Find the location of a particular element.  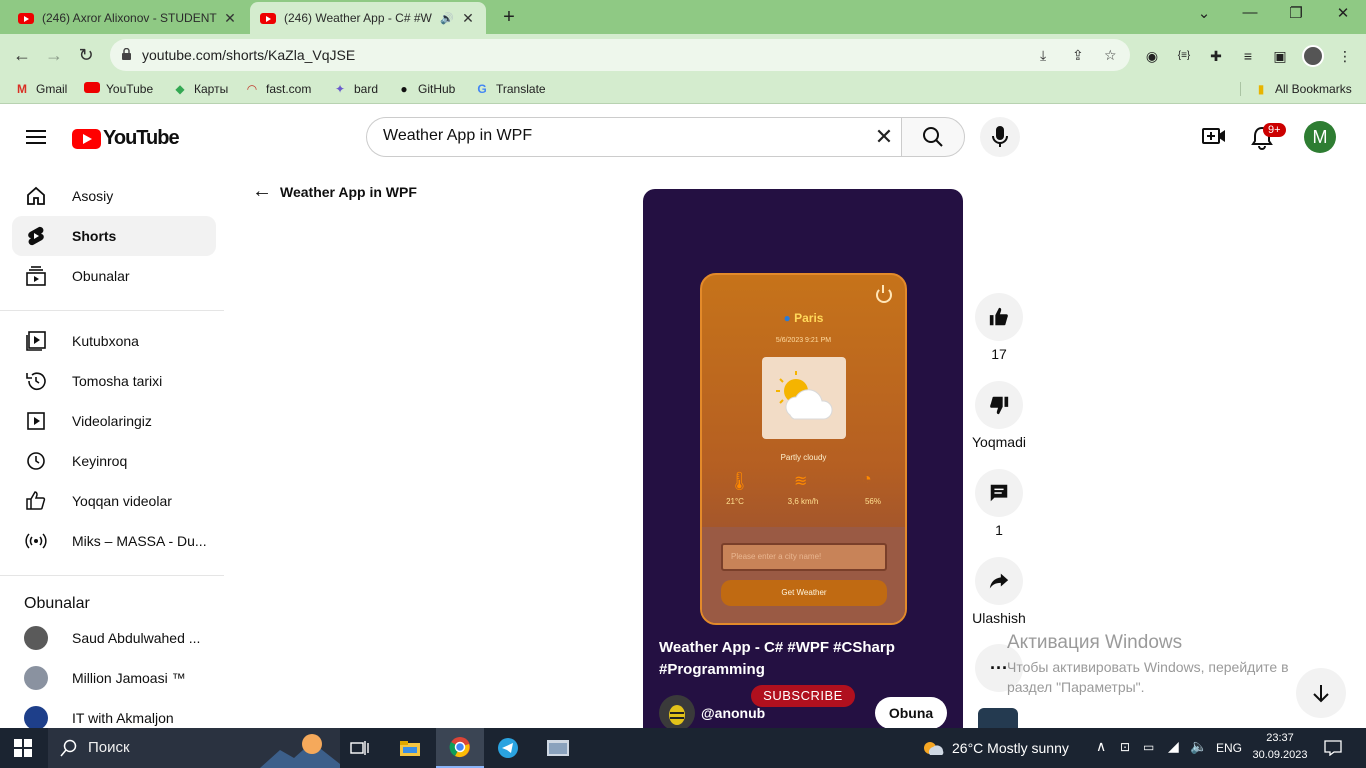

account-avatar: M is located at coordinates (1320, 137).